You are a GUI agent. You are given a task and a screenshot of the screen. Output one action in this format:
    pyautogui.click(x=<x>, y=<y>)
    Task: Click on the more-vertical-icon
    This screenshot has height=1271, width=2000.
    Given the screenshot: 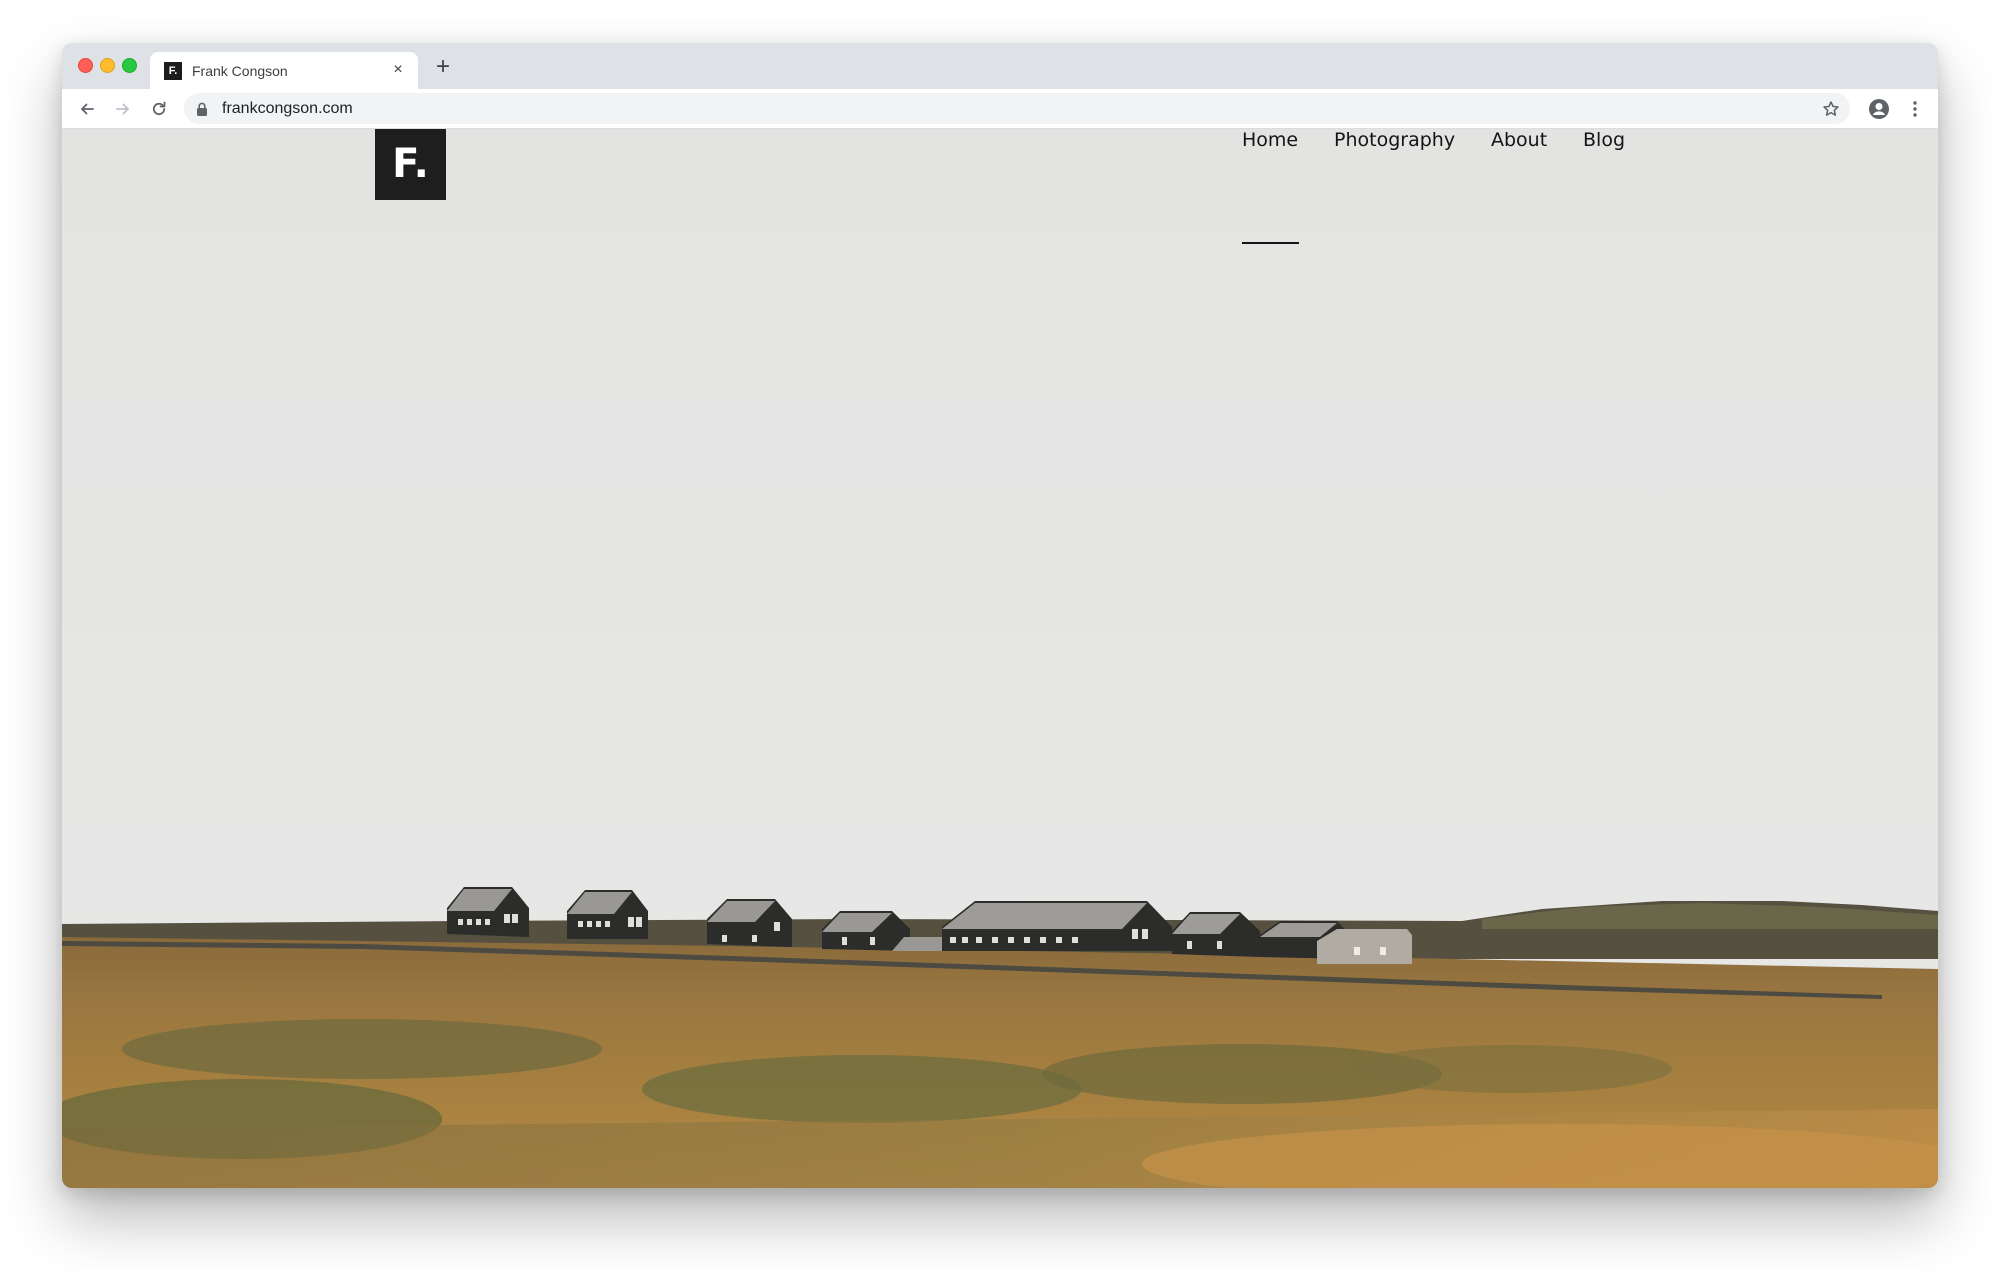 What is the action you would take?
    pyautogui.click(x=1915, y=109)
    